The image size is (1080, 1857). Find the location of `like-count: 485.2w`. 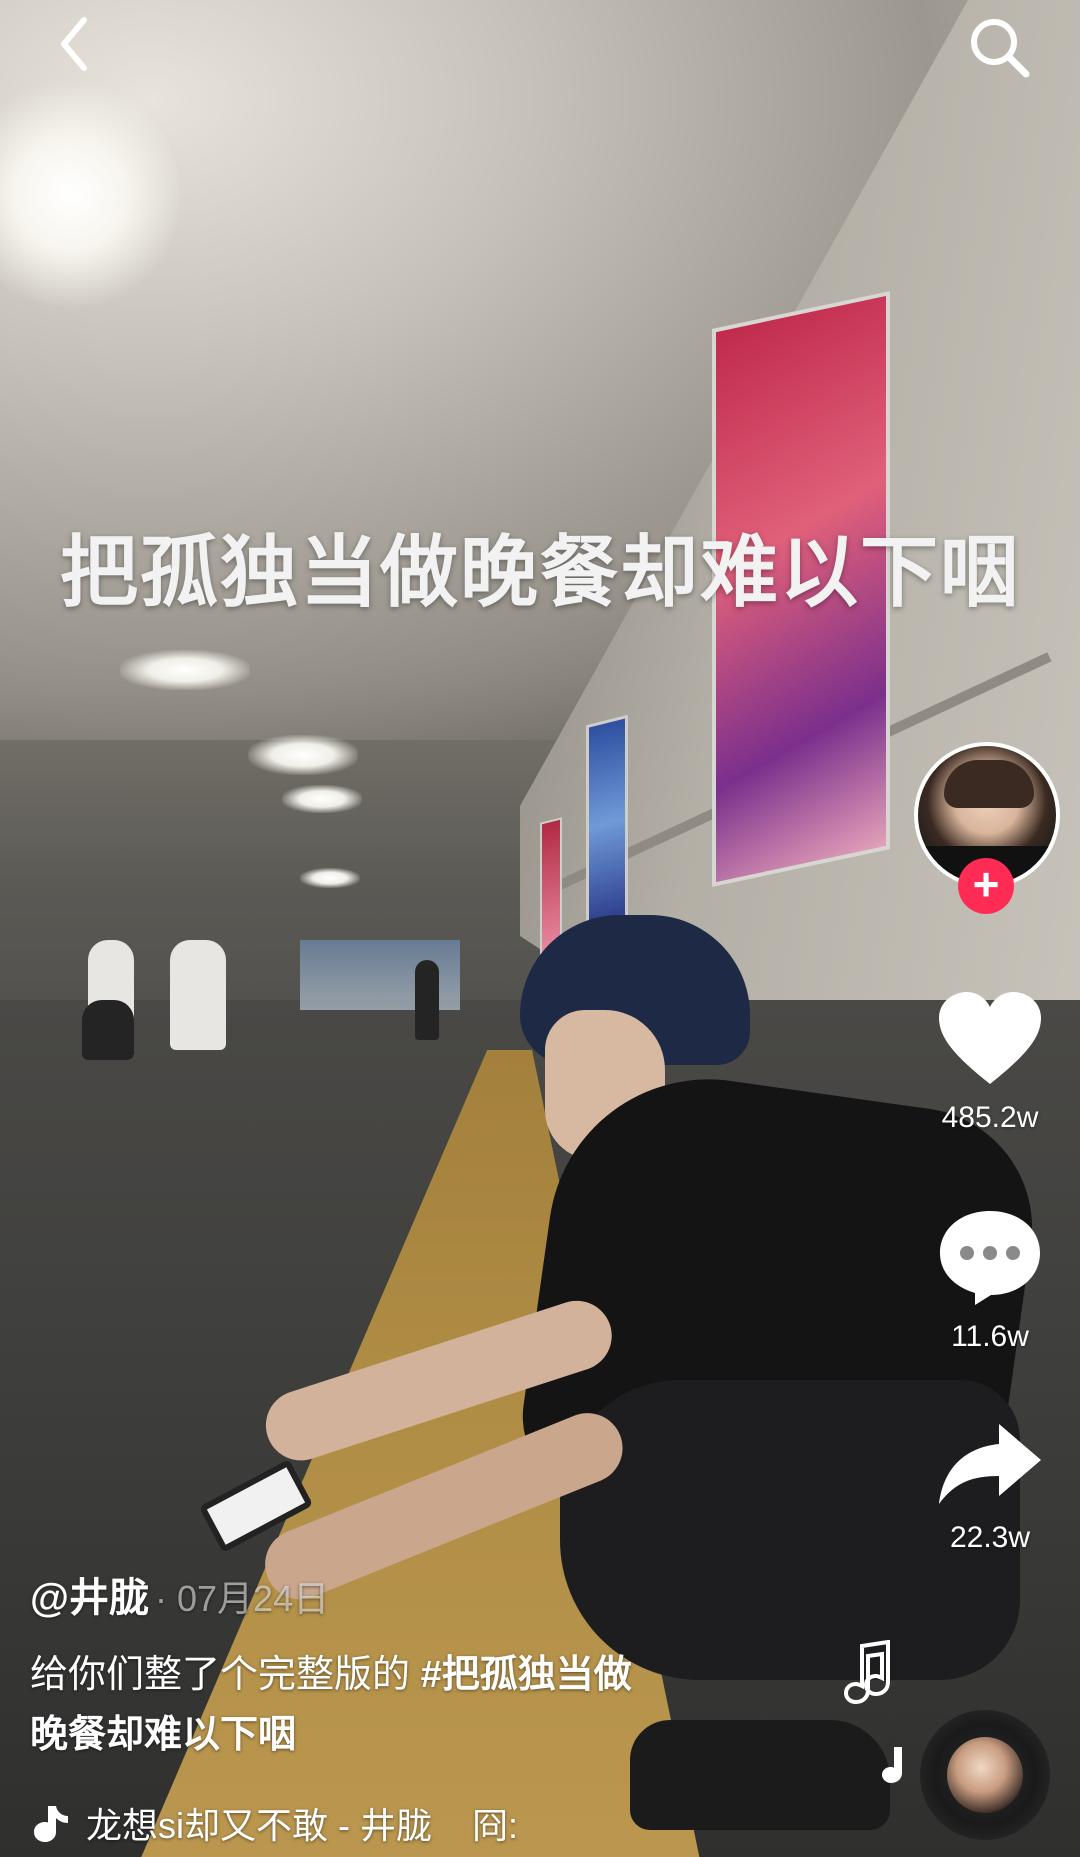

like-count: 485.2w is located at coordinates (990, 1117).